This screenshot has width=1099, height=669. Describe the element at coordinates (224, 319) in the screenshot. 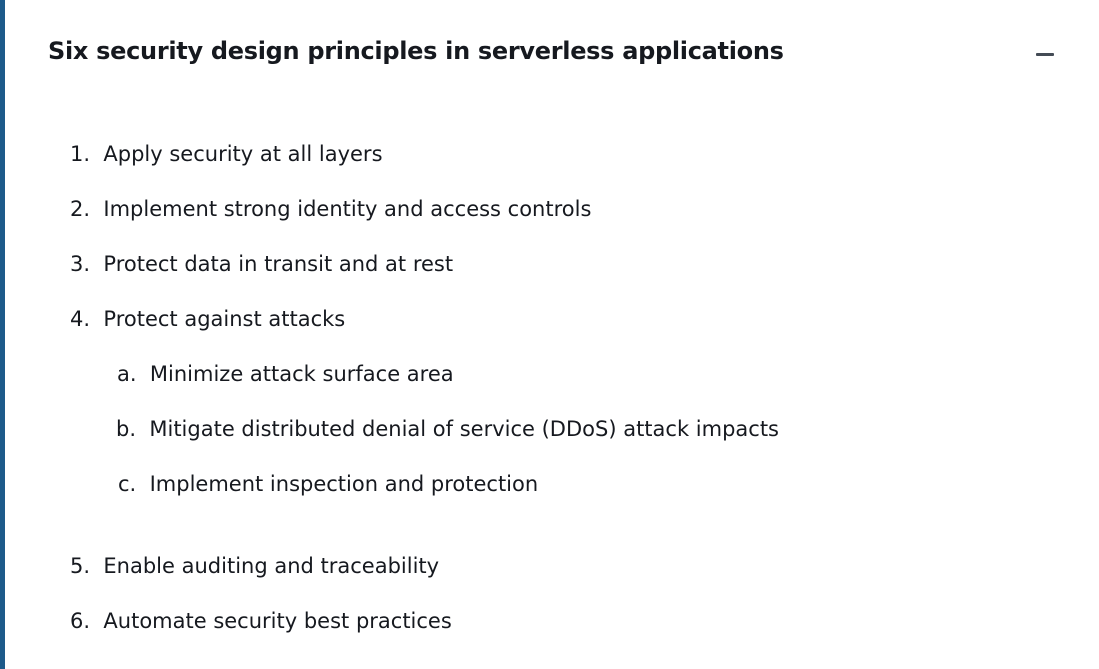

I see `list-item-text: Protect against attacks` at that location.